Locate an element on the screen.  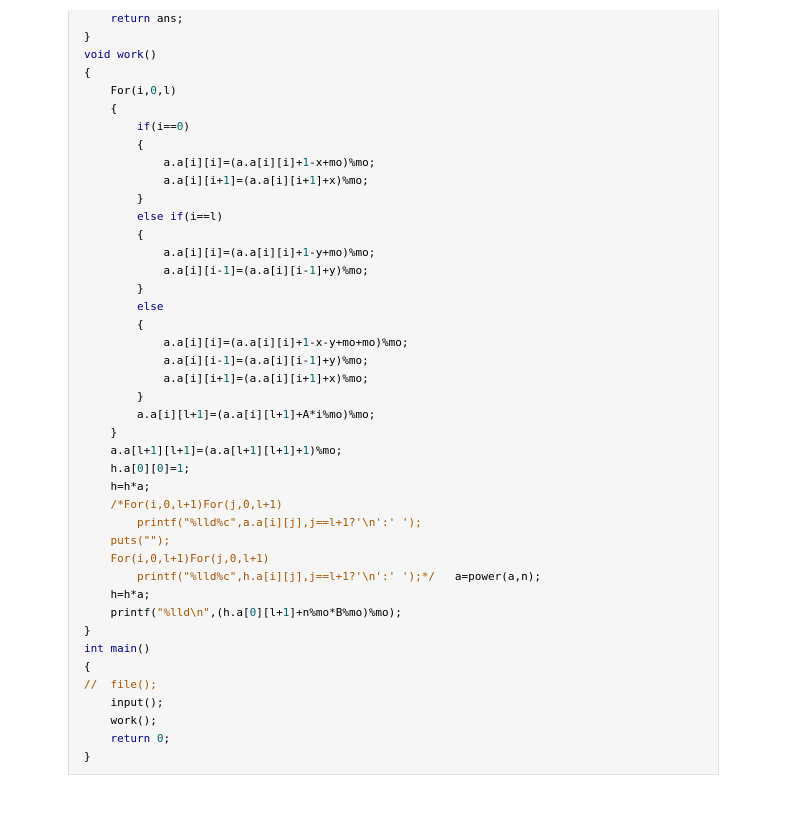
code-line: if(i==0) is located at coordinates (137, 126).